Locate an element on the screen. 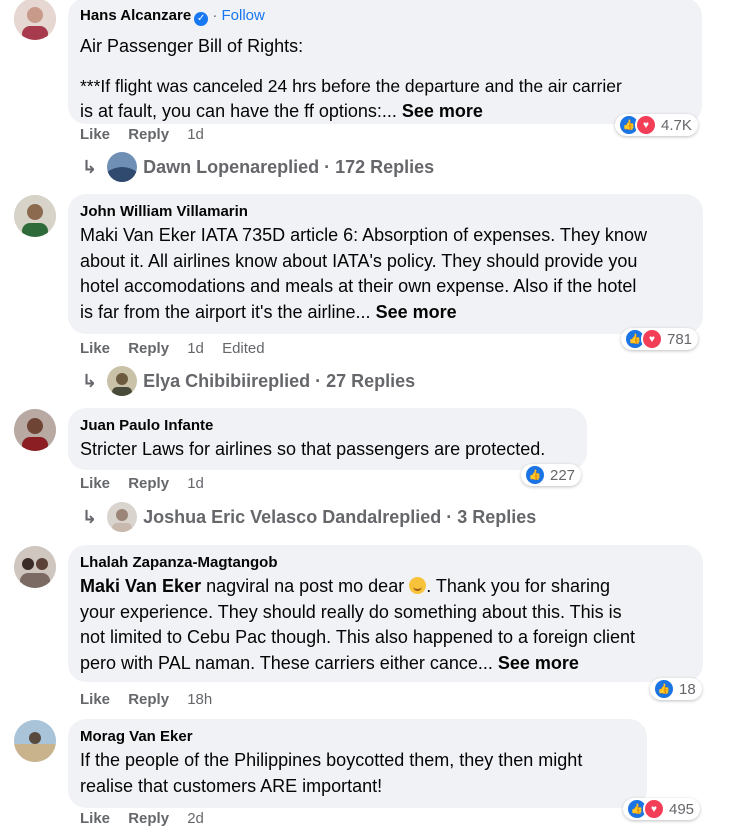 The height and width of the screenshot is (828, 750). comment-author: Morag Van Eker is located at coordinates (357, 736).